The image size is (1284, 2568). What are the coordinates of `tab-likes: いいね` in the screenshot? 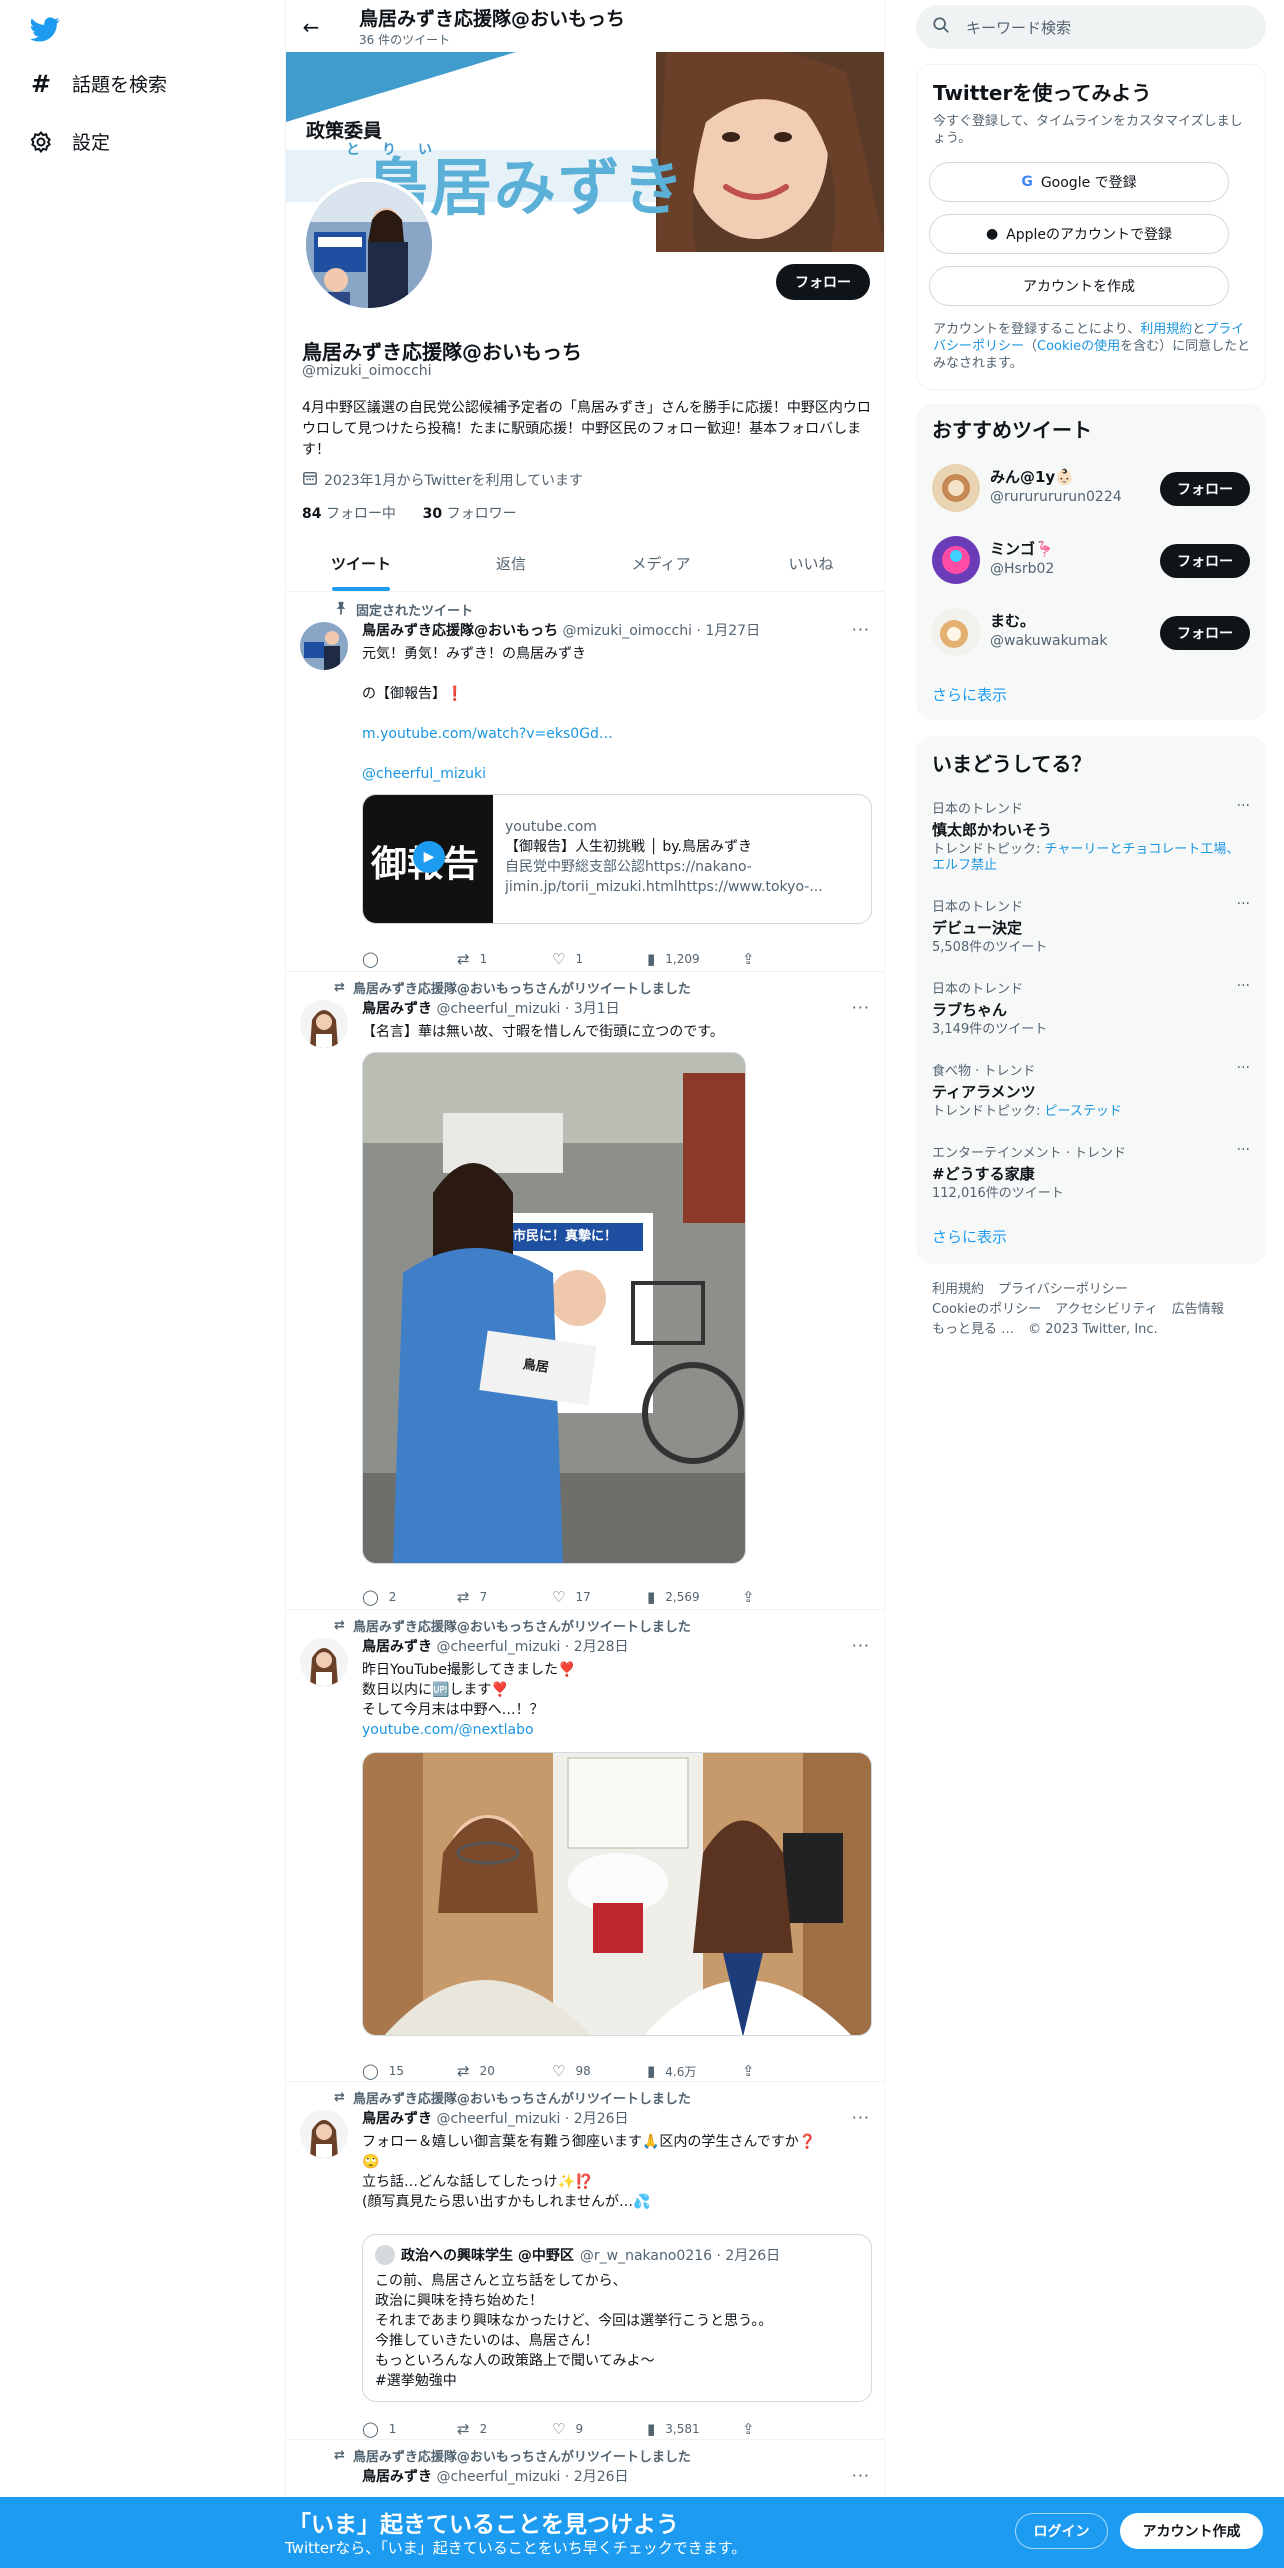 It's located at (810, 563).